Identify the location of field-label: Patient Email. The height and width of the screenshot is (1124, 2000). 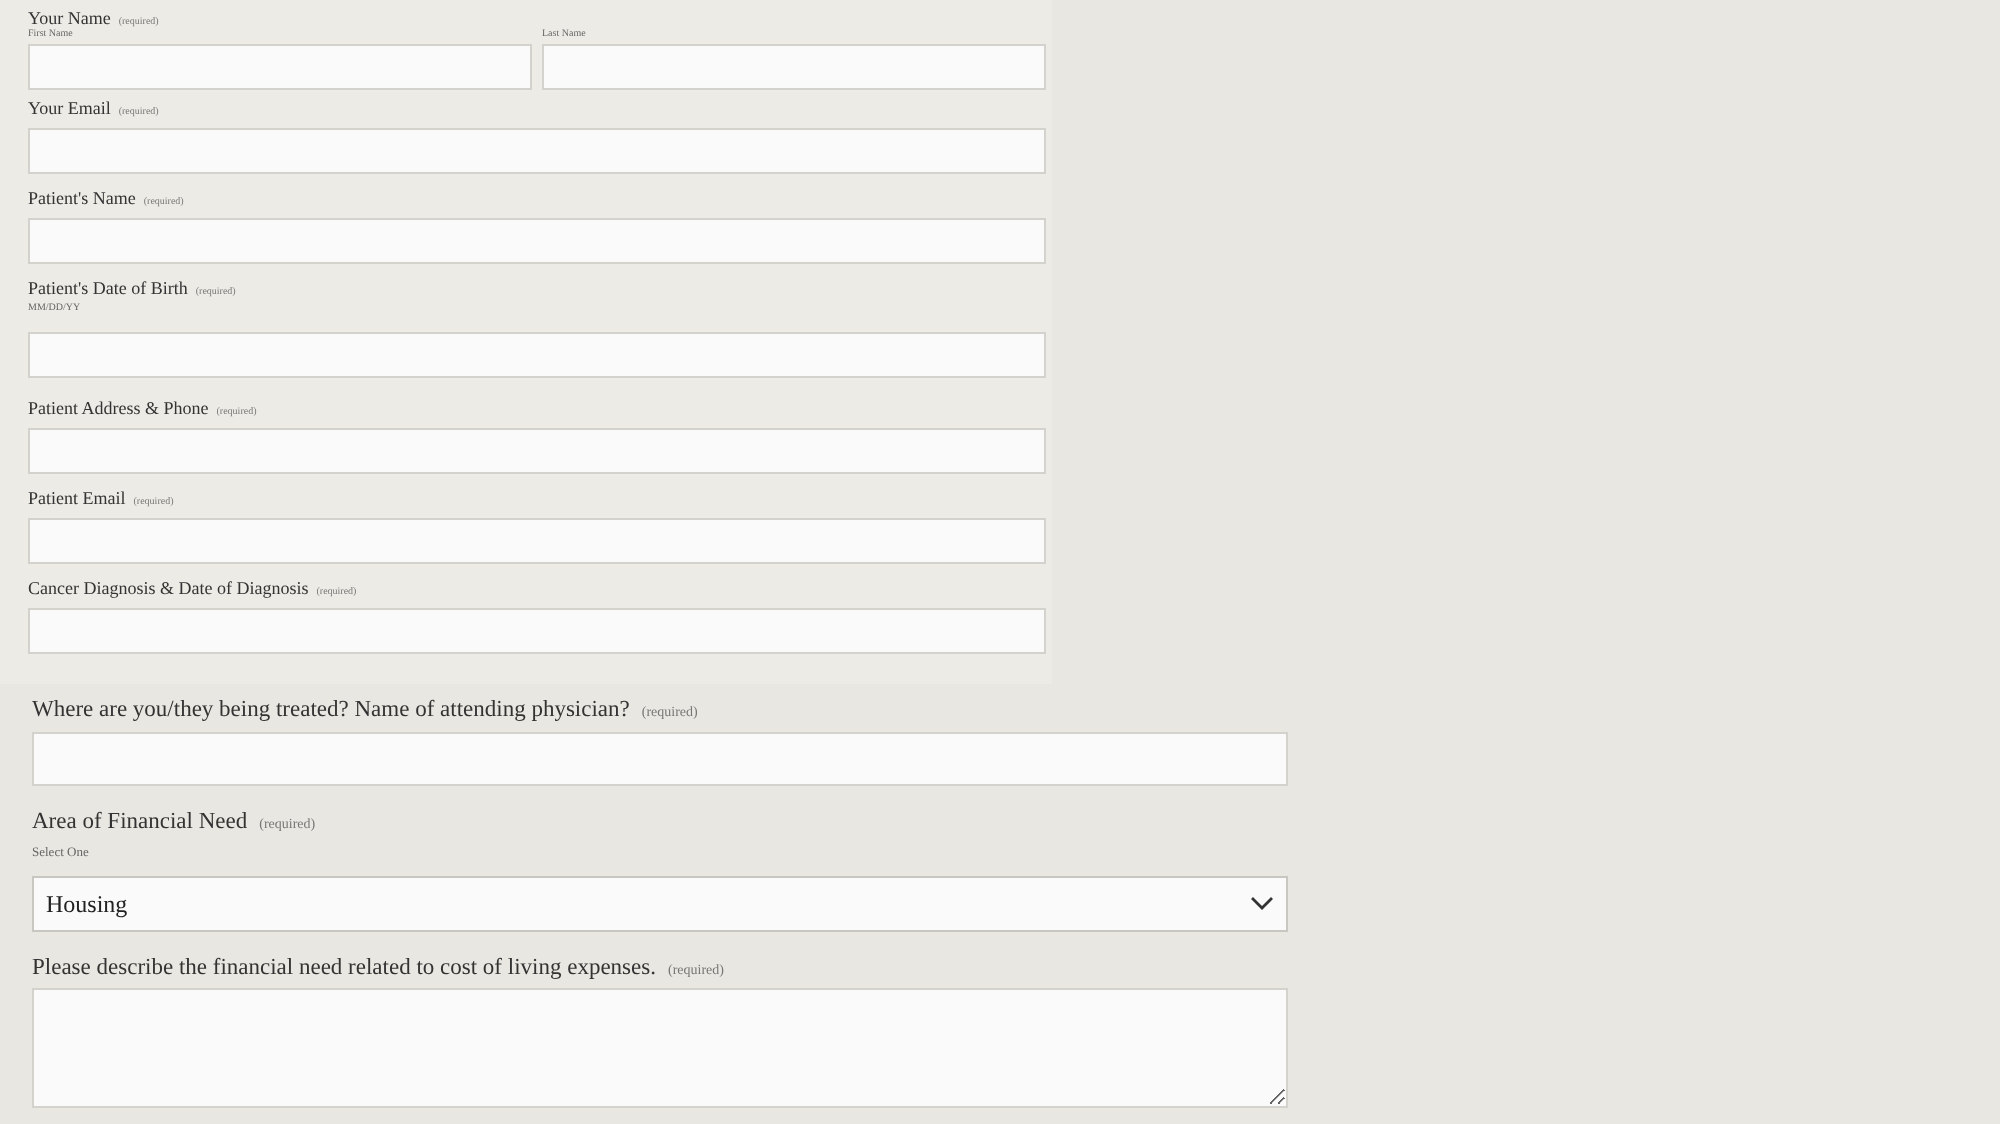
(77, 498).